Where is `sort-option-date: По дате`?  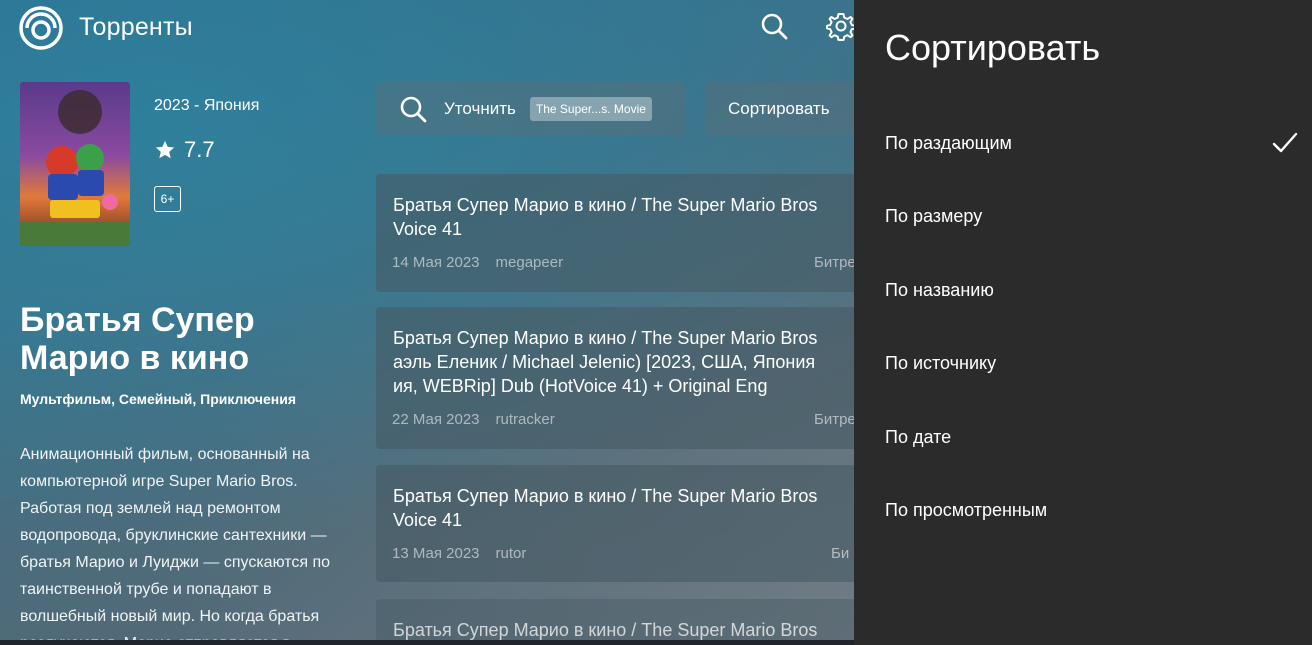
sort-option-date: По дате is located at coordinates (1083, 437).